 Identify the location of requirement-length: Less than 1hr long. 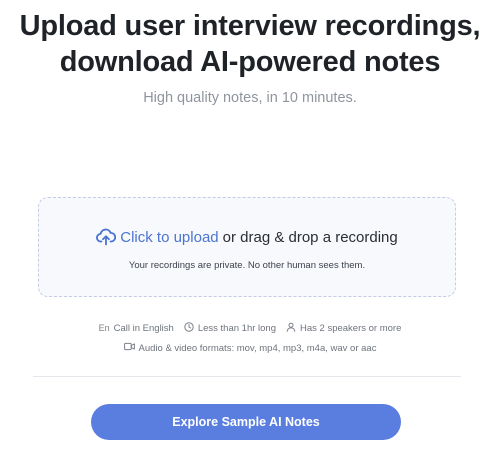
(230, 328).